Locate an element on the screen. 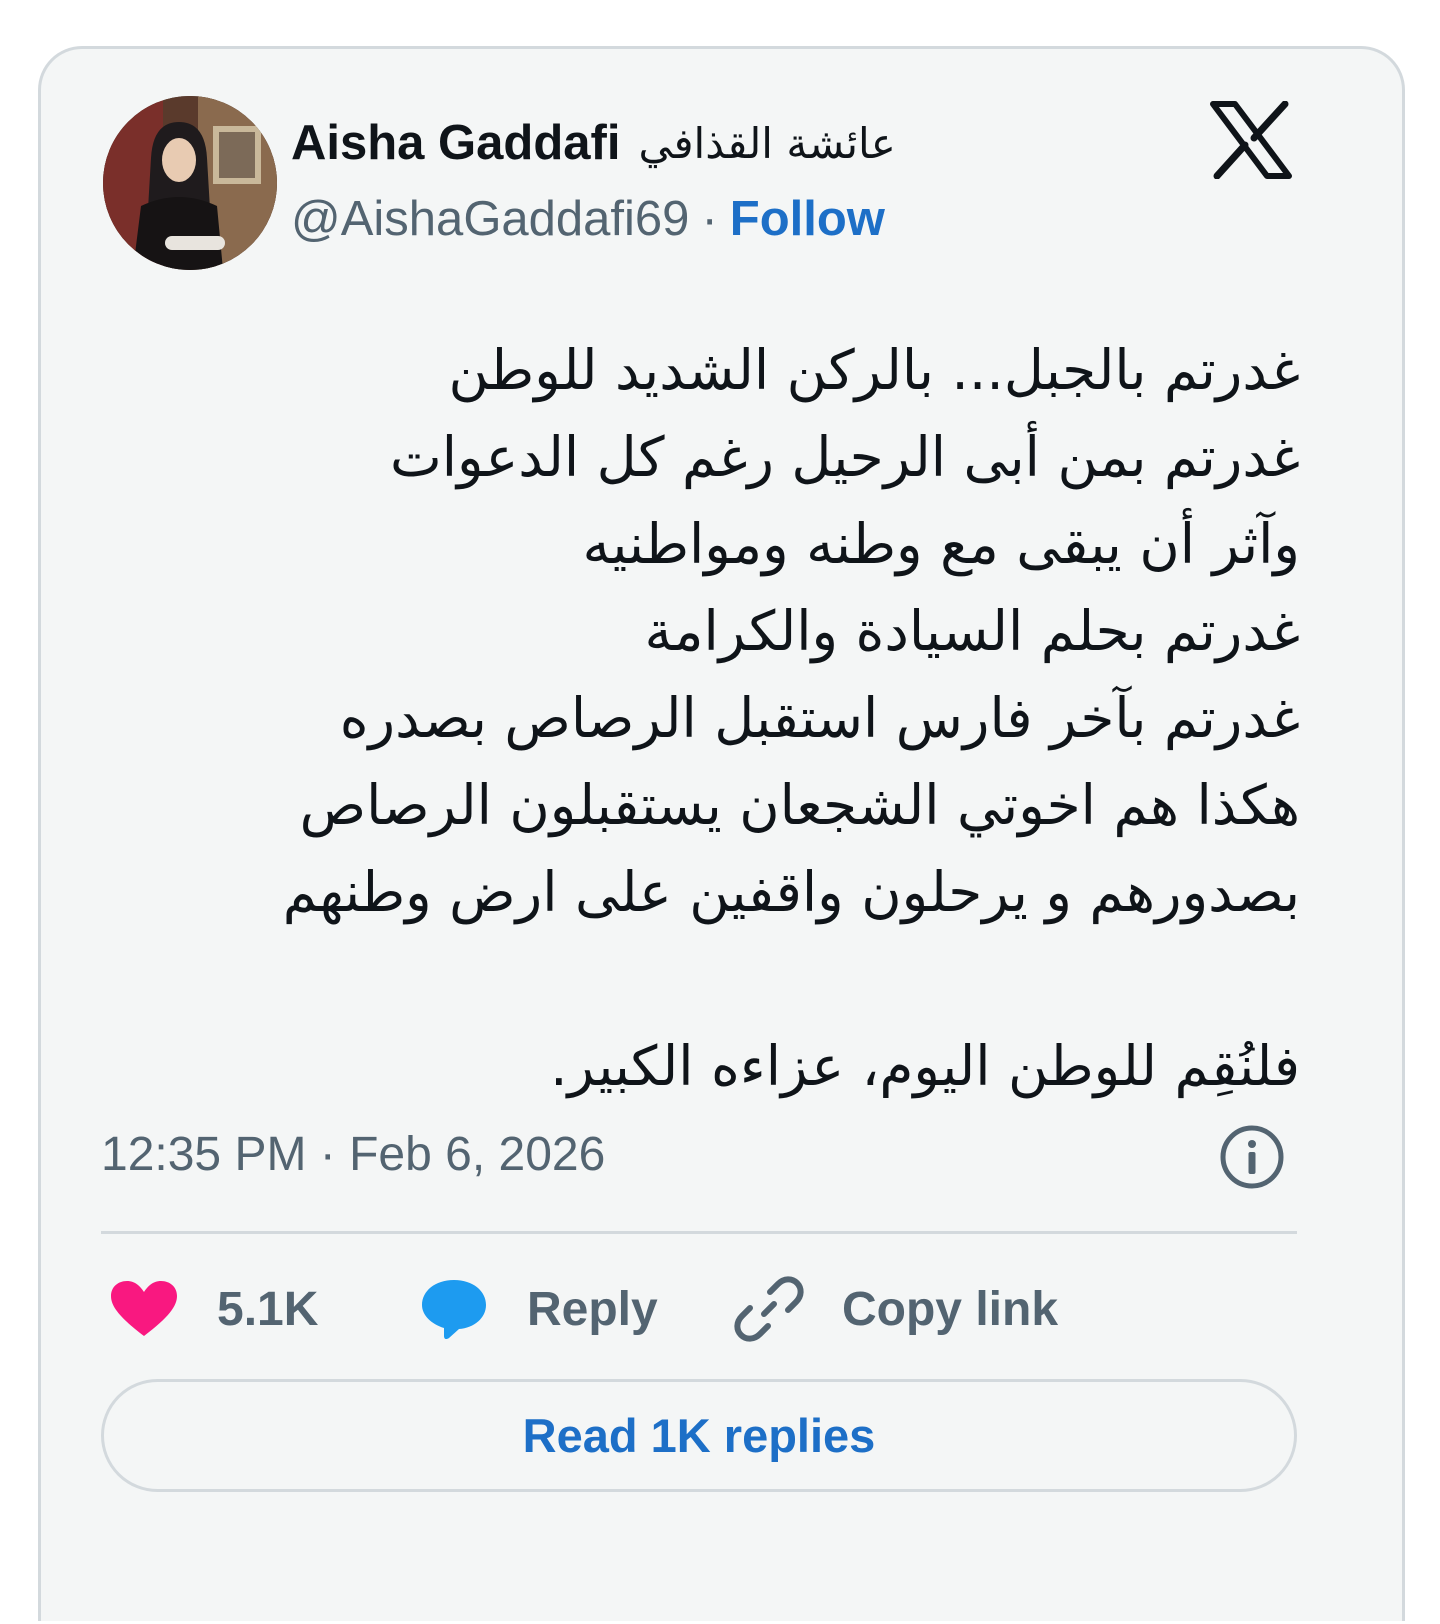  author-handle: @AishaGaddafi69 is located at coordinates (490, 219).